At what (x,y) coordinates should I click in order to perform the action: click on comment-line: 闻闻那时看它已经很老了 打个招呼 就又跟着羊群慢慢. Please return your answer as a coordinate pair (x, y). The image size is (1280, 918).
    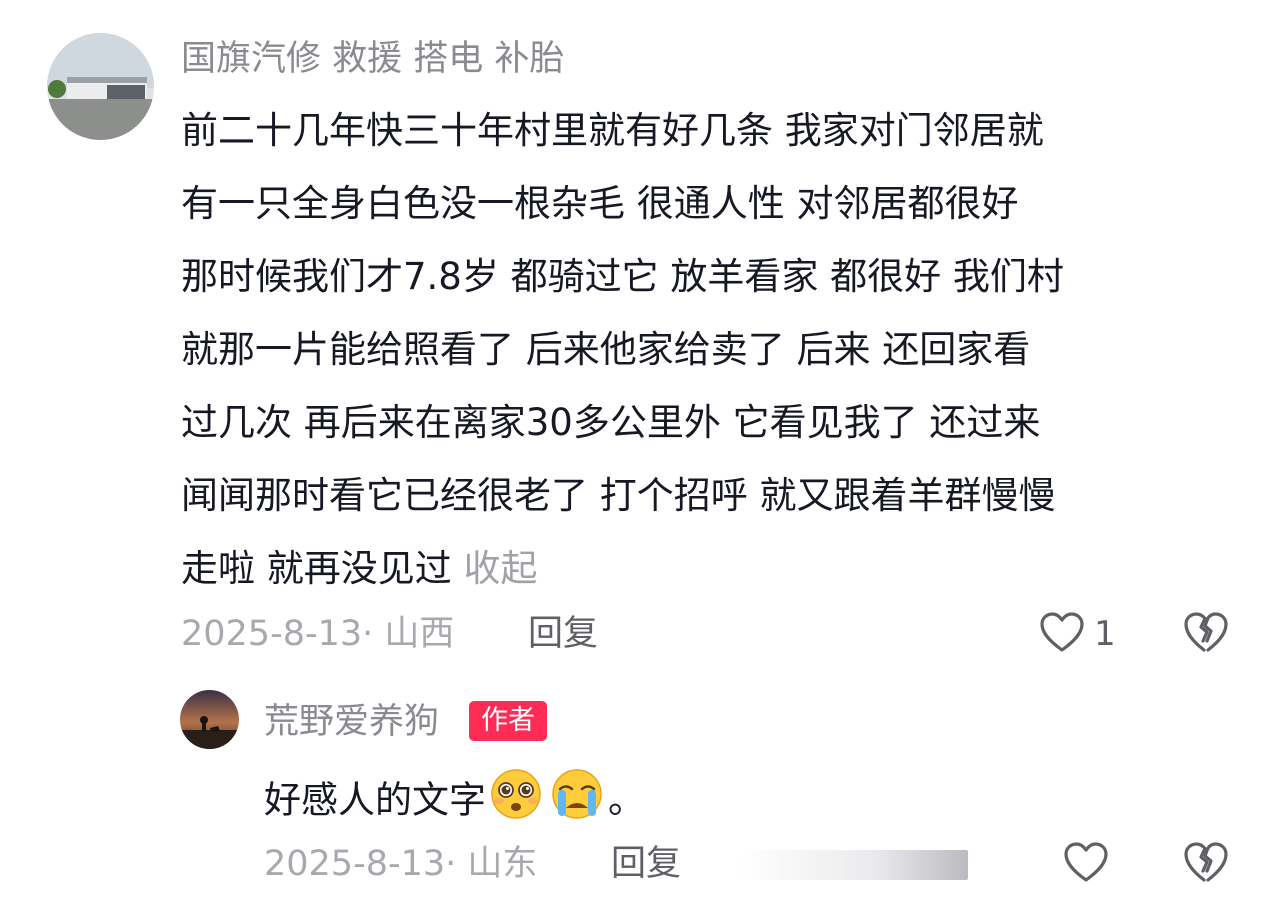
    Looking at the image, I should click on (618, 495).